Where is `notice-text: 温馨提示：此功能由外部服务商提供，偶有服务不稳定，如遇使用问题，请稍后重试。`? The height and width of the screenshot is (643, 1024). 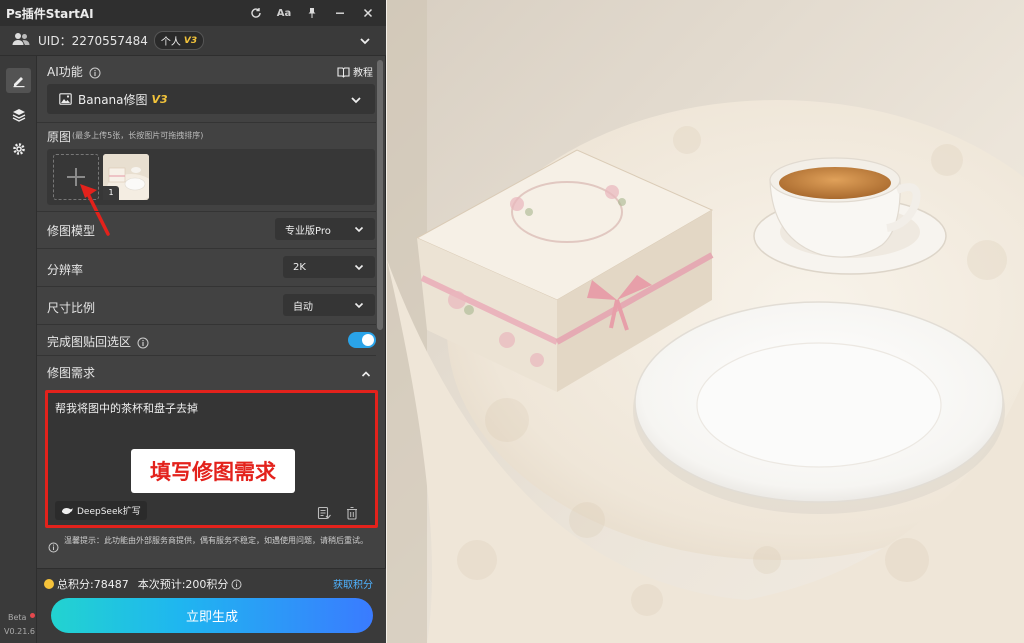 notice-text: 温馨提示：此功能由外部服务商提供，偶有服务不稳定，如遇使用问题，请稍后重试。 is located at coordinates (216, 540).